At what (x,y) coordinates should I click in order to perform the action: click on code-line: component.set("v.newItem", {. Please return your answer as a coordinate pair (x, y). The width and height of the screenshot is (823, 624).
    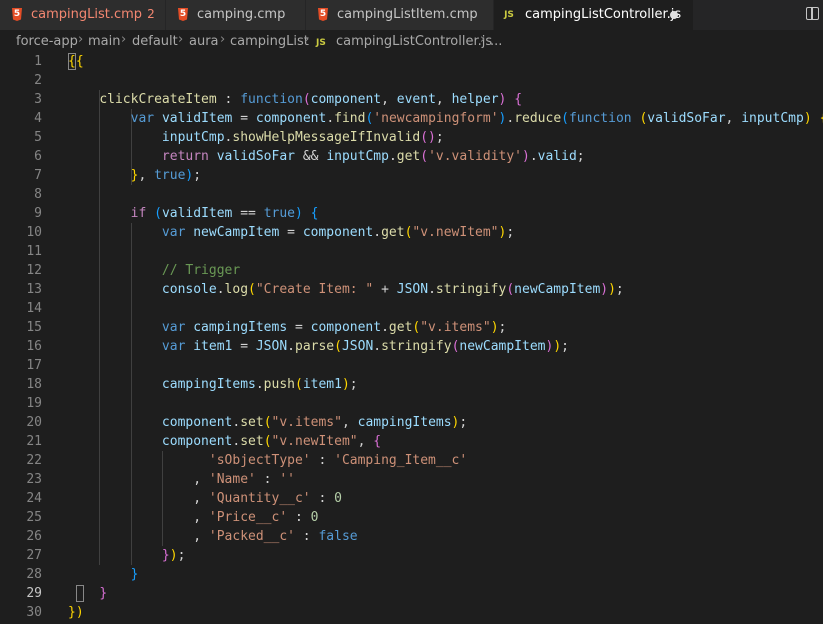
    Looking at the image, I should click on (224, 441).